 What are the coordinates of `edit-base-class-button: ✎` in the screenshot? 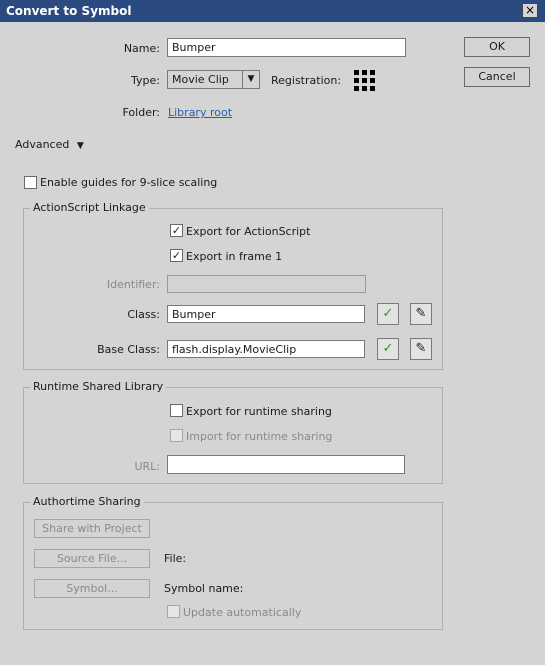 It's located at (421, 349).